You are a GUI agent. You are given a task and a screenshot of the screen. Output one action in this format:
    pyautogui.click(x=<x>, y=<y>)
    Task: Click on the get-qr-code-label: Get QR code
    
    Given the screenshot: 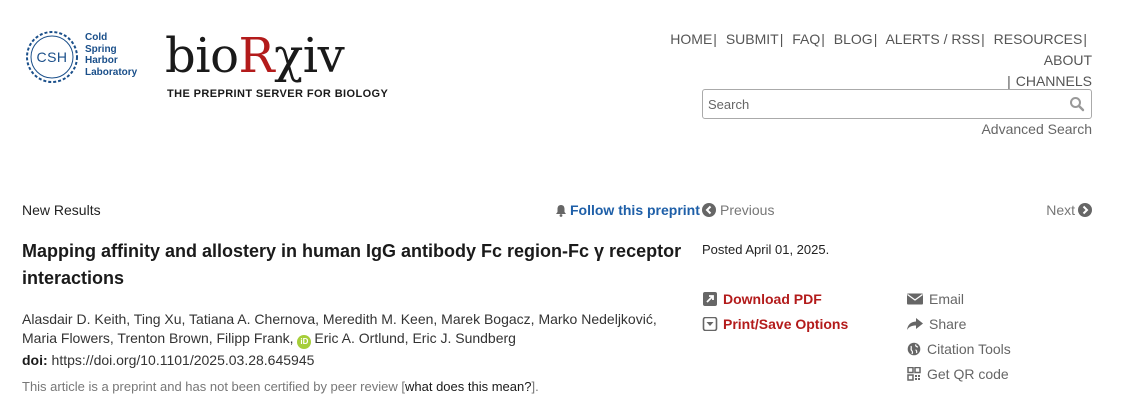 What is the action you would take?
    pyautogui.click(x=968, y=374)
    